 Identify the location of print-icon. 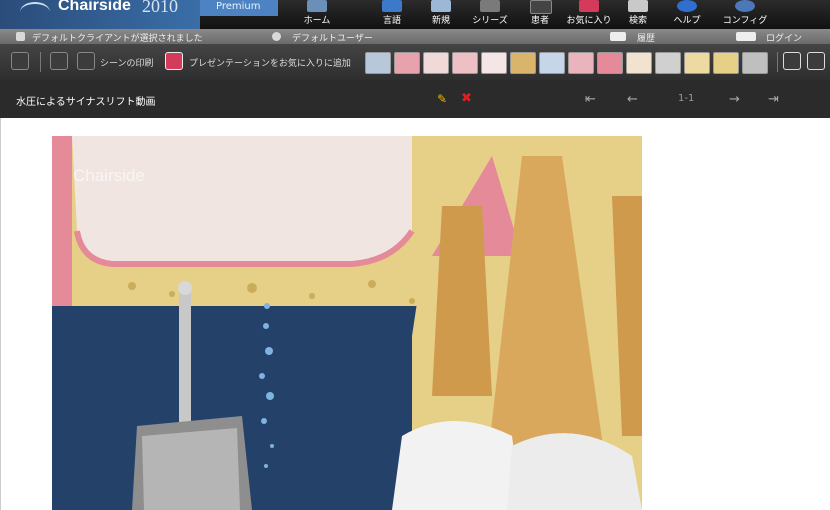
(59, 61).